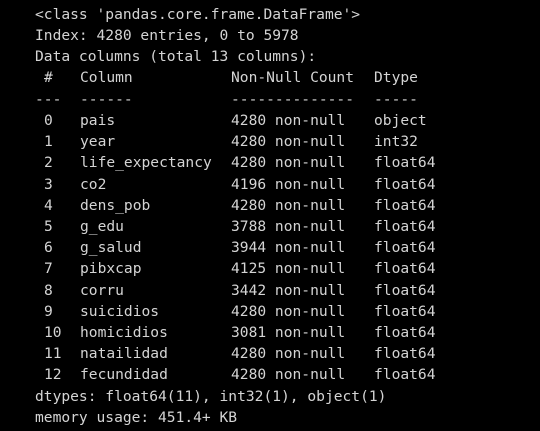  Describe the element at coordinates (53, 375) in the screenshot. I see `row-index: 12` at that location.